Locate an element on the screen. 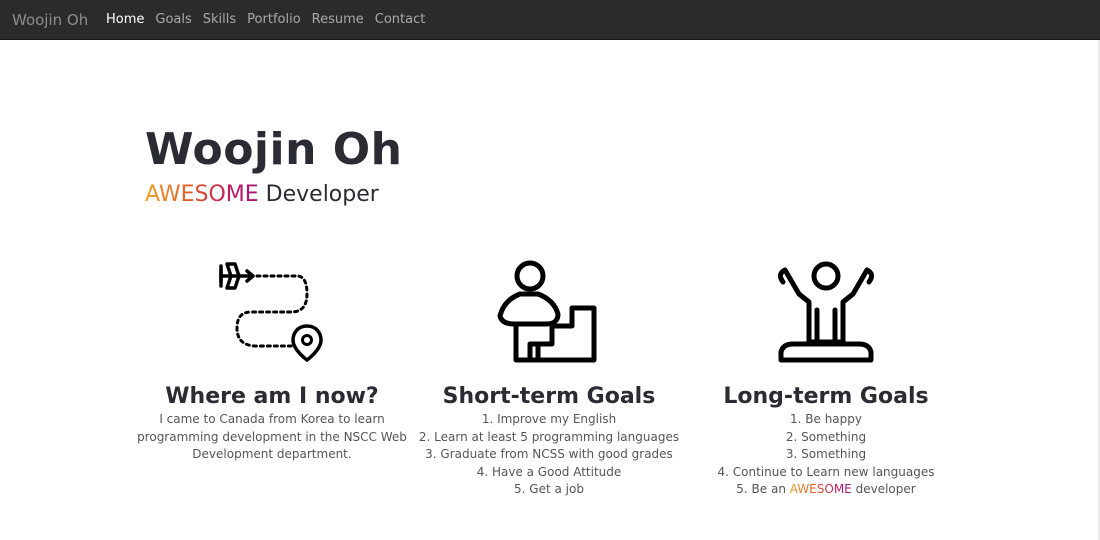 This screenshot has width=1100, height=540. nav-link-goals: Goals is located at coordinates (173, 19).